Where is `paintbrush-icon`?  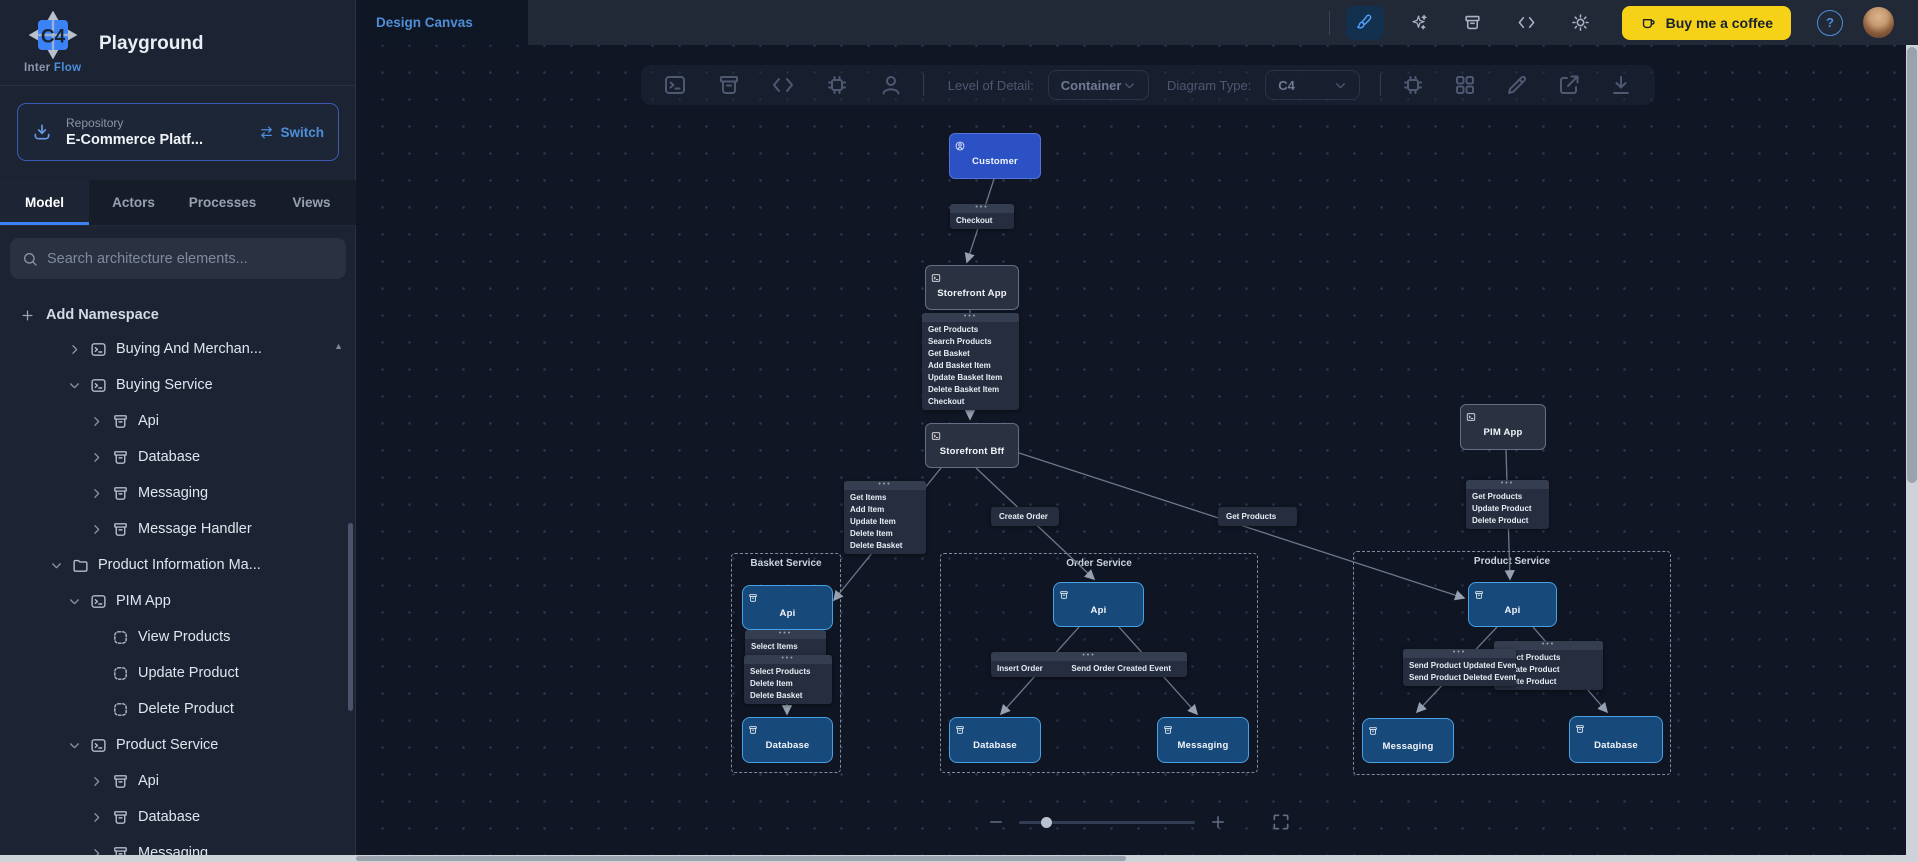
paintbrush-icon is located at coordinates (1364, 22).